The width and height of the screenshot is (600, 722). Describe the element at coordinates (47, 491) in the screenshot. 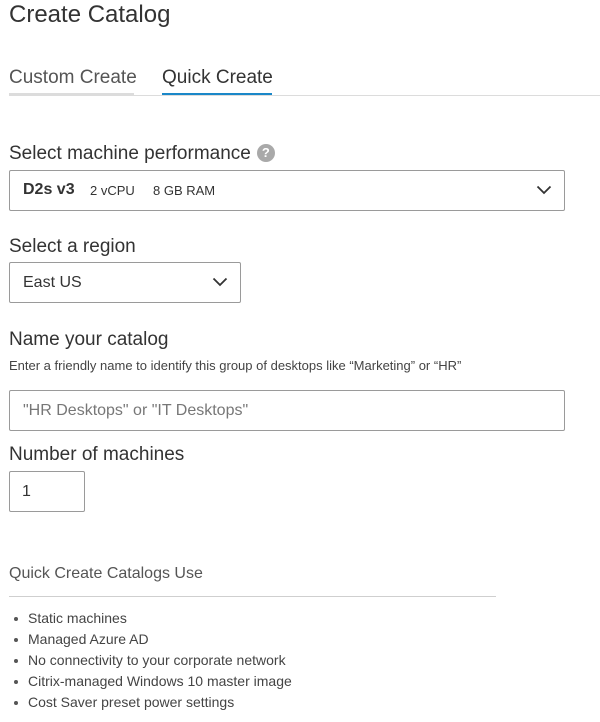

I see `machine-count-input` at that location.